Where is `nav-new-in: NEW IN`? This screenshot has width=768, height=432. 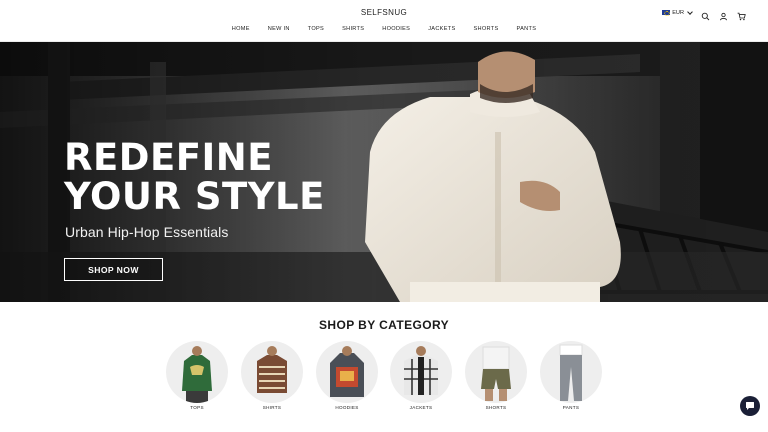
nav-new-in: NEW IN is located at coordinates (279, 29).